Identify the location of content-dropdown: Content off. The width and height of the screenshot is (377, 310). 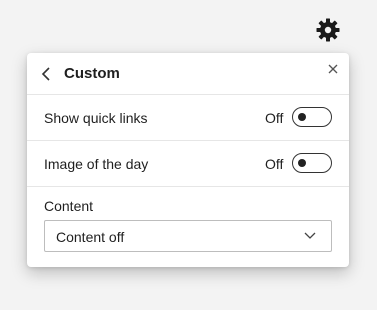
(188, 236).